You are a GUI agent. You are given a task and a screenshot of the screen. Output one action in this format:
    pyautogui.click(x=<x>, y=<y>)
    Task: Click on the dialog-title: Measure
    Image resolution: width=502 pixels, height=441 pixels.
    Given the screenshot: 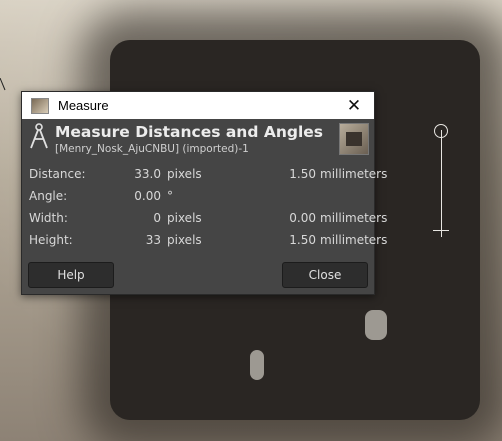 What is the action you would take?
    pyautogui.click(x=83, y=105)
    